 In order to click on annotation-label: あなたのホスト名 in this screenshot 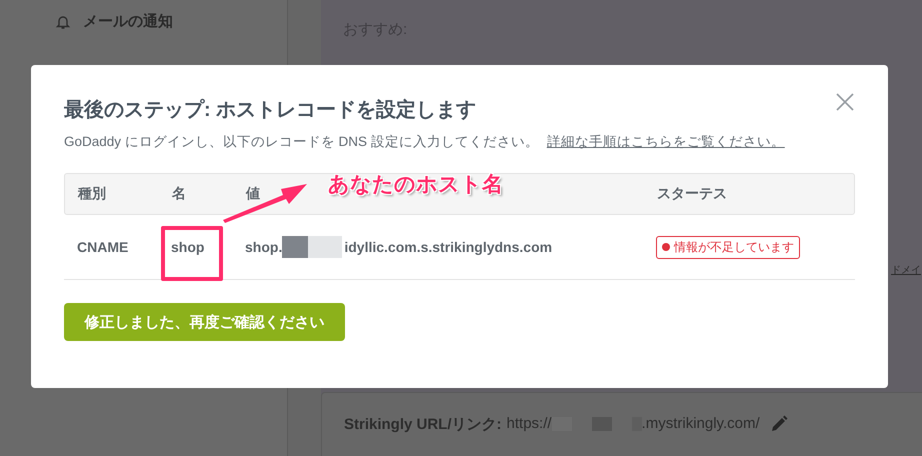, I will do `click(415, 185)`.